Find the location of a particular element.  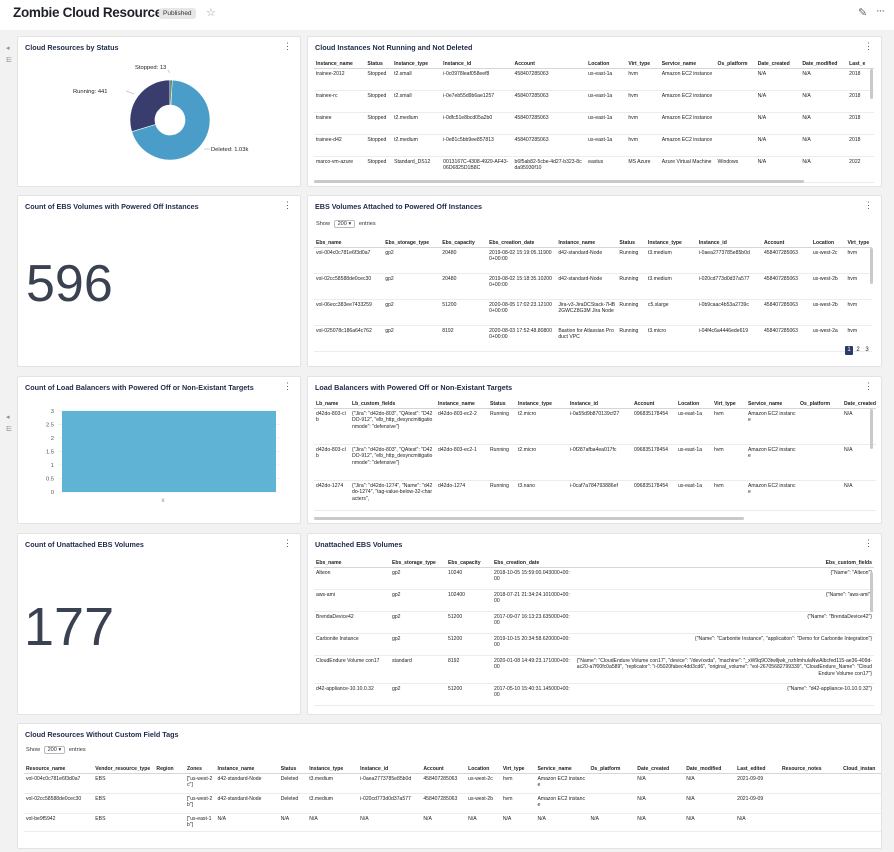

column-header: Ebs_creation_date is located at coordinates (532, 562).